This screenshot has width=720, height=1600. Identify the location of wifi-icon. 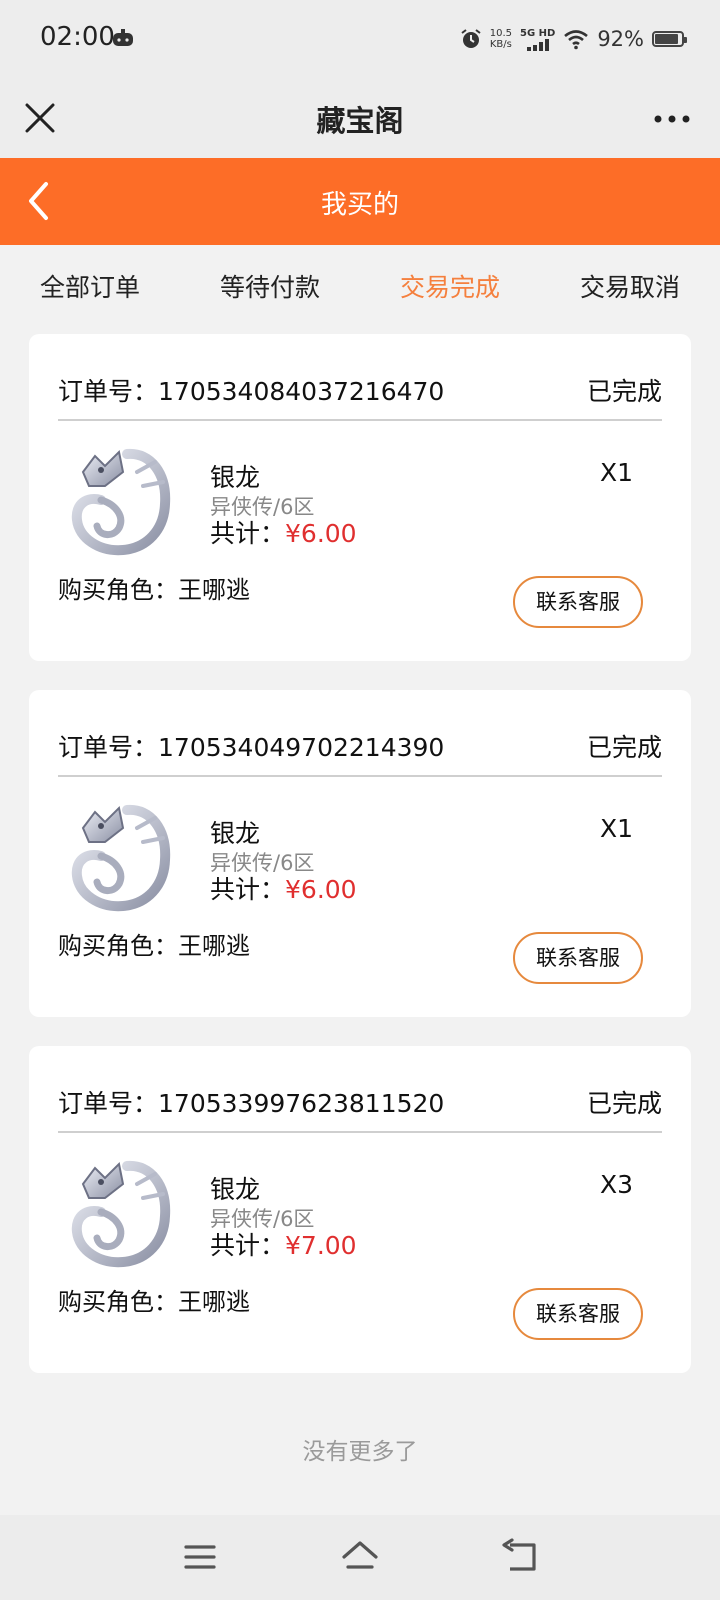
(576, 40).